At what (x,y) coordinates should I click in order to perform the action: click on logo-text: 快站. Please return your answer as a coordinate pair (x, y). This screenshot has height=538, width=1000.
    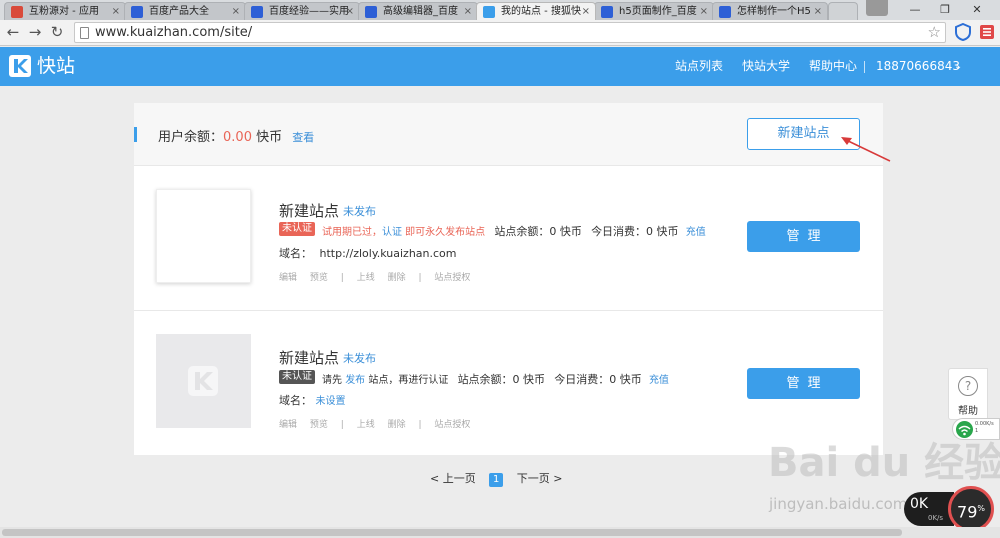
    Looking at the image, I should click on (56, 66).